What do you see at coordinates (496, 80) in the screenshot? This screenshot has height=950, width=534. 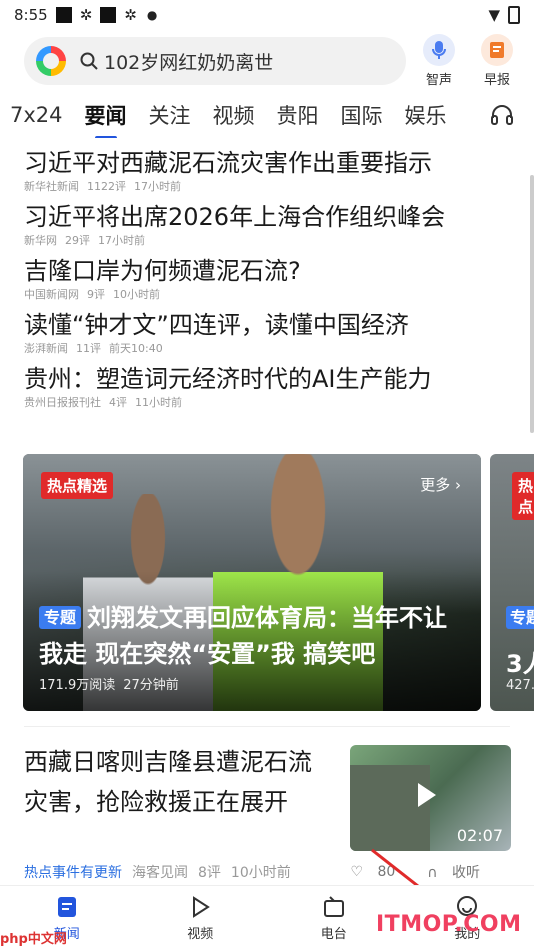 I see `report-label: 早报` at bounding box center [496, 80].